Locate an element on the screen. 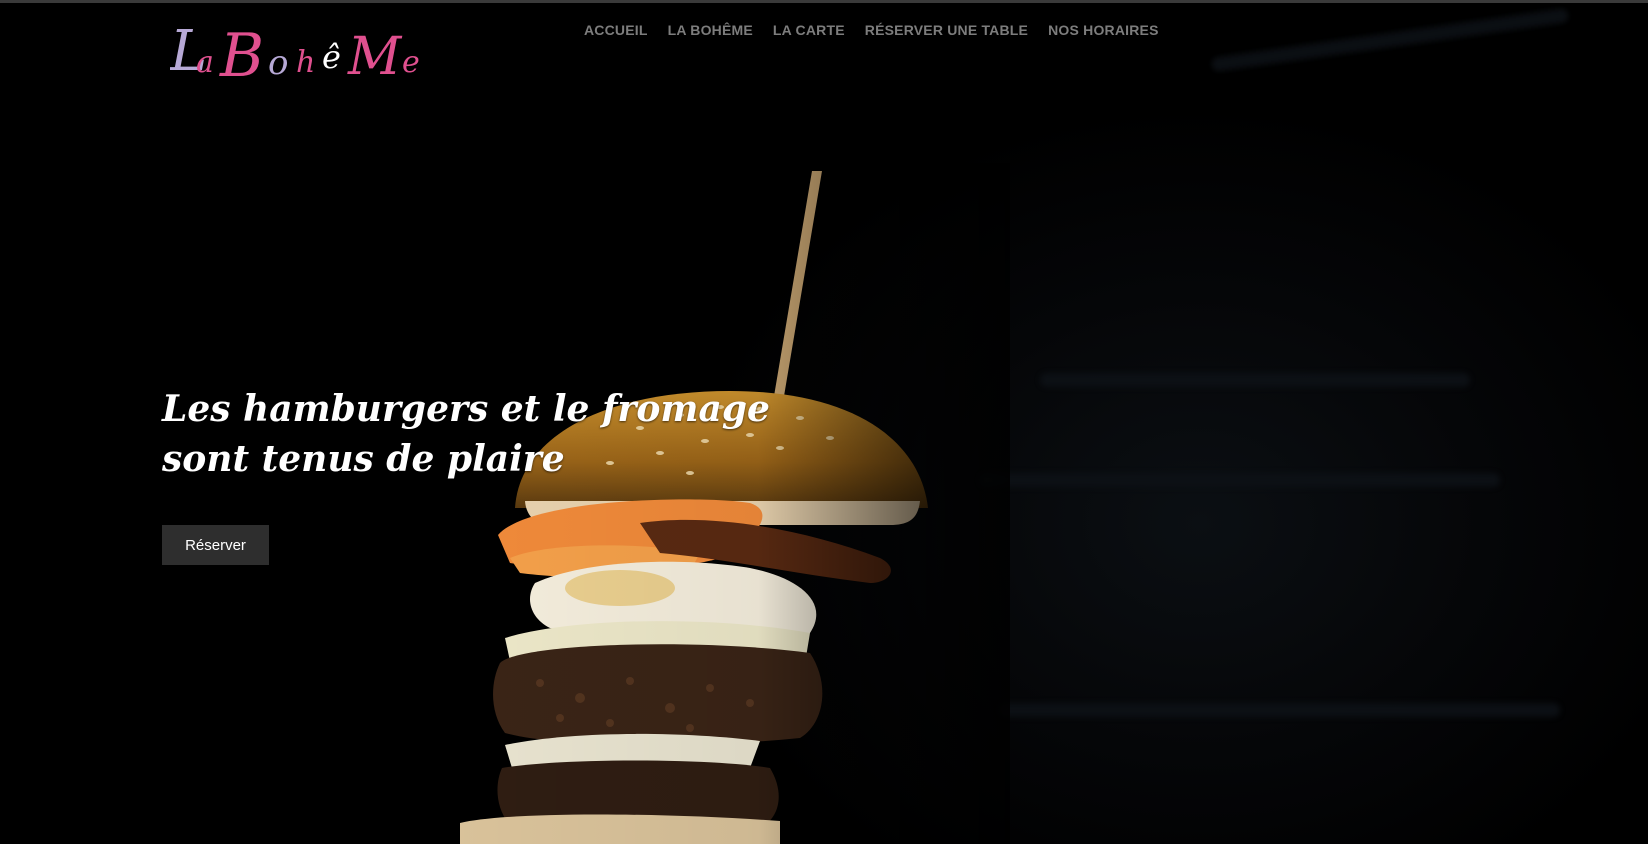 The height and width of the screenshot is (844, 1648). svg-text: a is located at coordinates (205, 62).